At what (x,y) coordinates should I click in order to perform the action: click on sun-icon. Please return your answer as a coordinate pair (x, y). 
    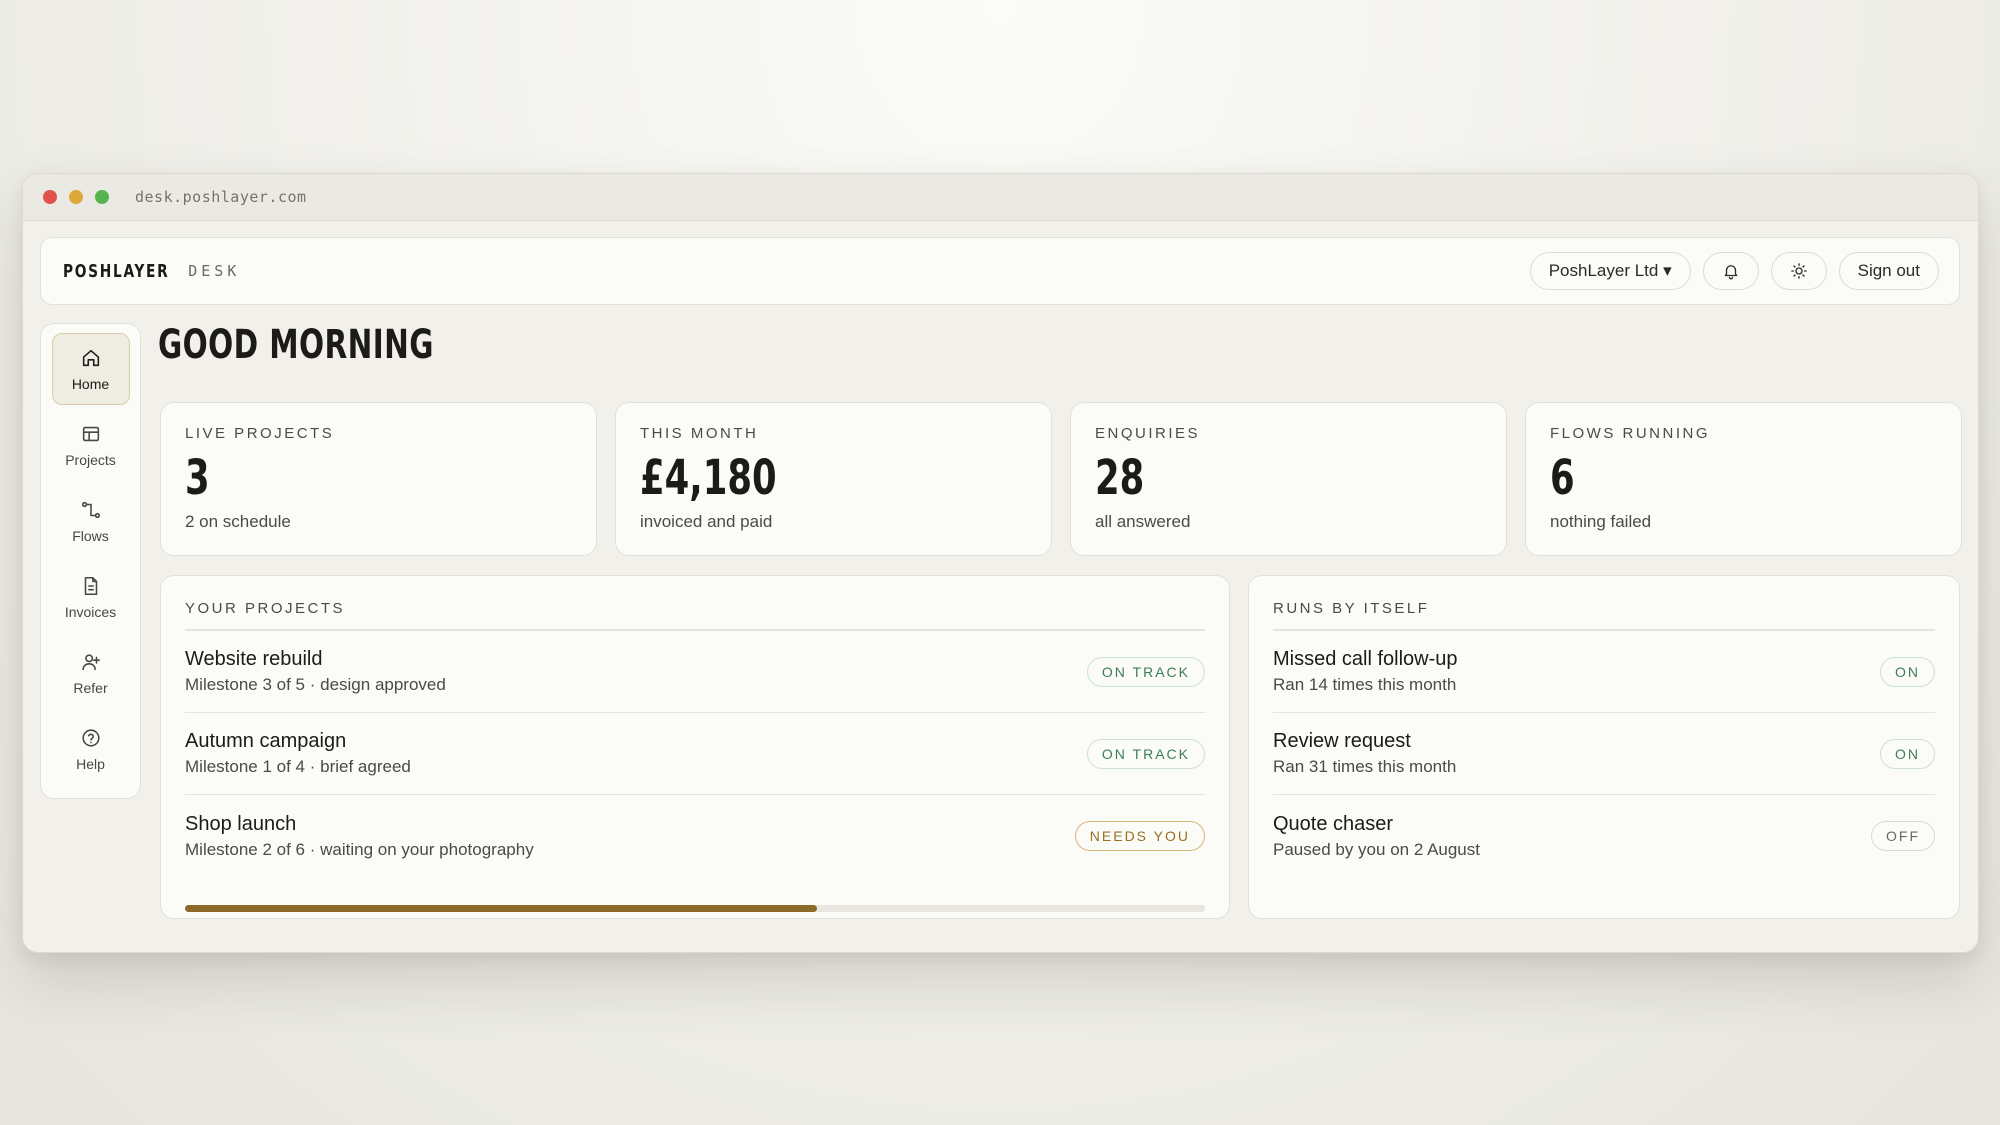
    Looking at the image, I should click on (1798, 271).